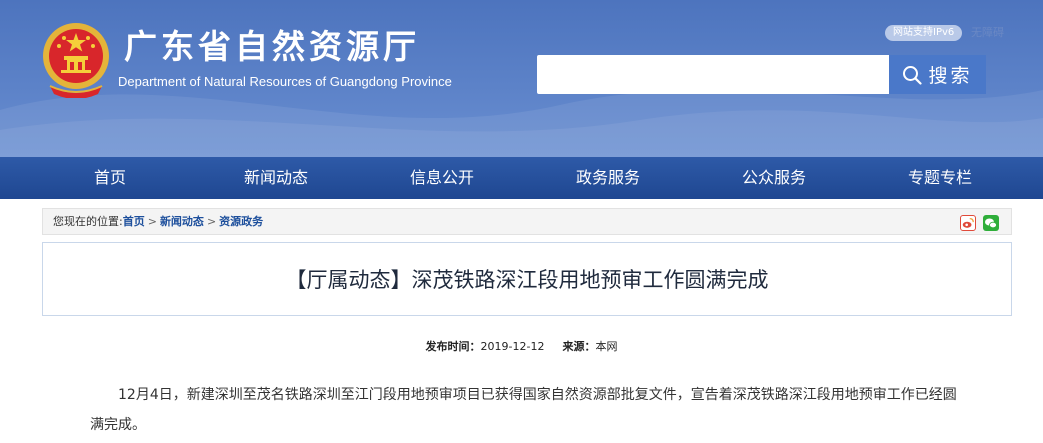 This screenshot has width=1043, height=443. What do you see at coordinates (110, 178) in the screenshot?
I see `nav-item-home: 首页` at bounding box center [110, 178].